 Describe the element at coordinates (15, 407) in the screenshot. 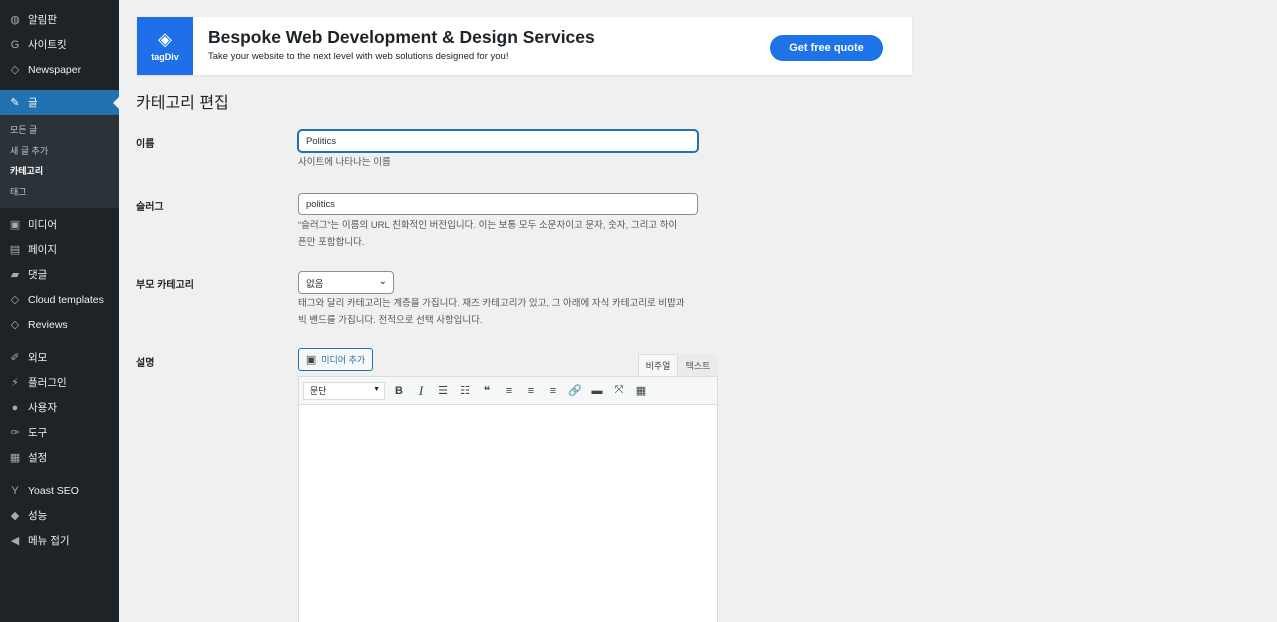

I see `users-icon: ●` at that location.